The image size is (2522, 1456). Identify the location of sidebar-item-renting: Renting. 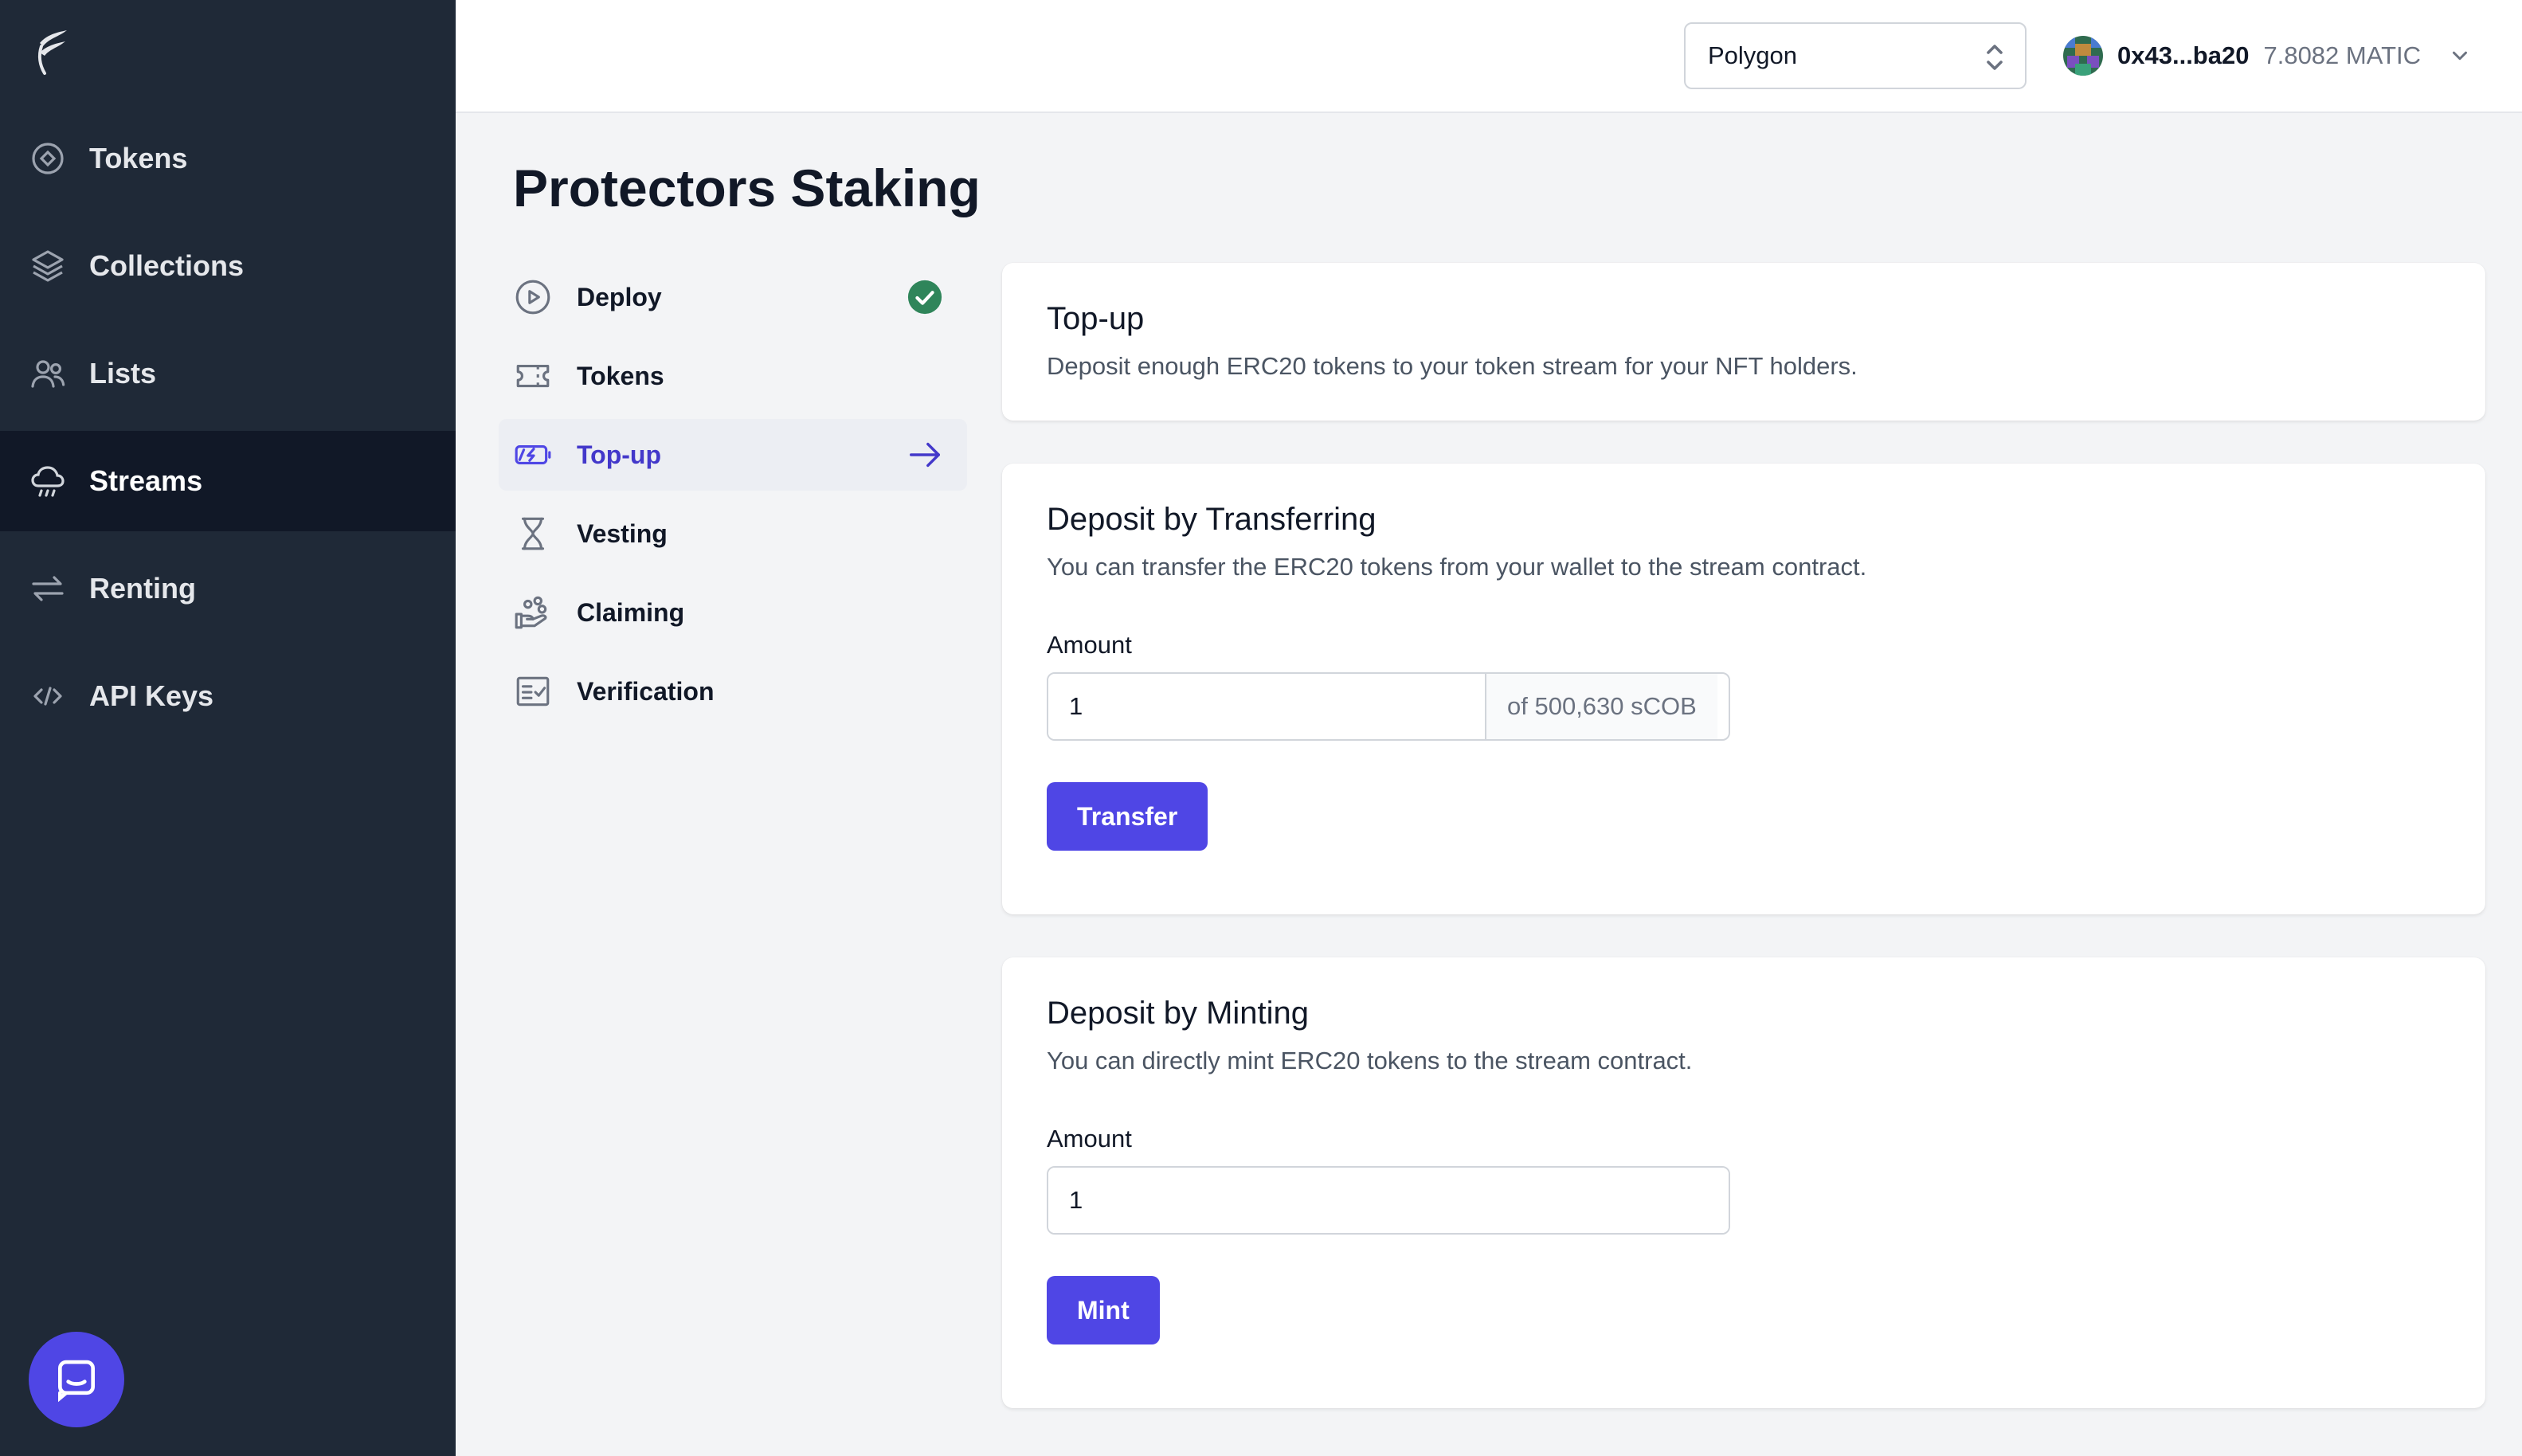
(228, 588).